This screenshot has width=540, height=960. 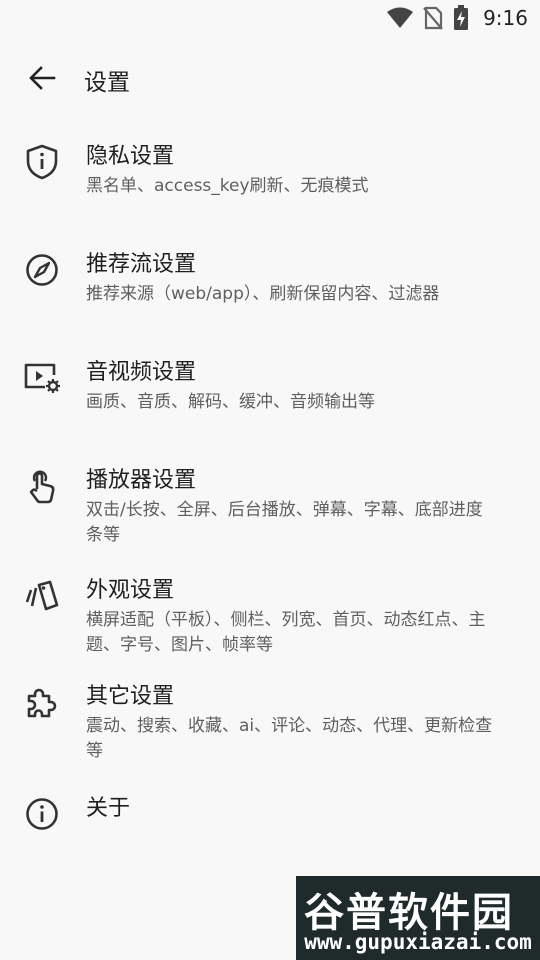 What do you see at coordinates (141, 264) in the screenshot?
I see `setting-title: 推荐流设置` at bounding box center [141, 264].